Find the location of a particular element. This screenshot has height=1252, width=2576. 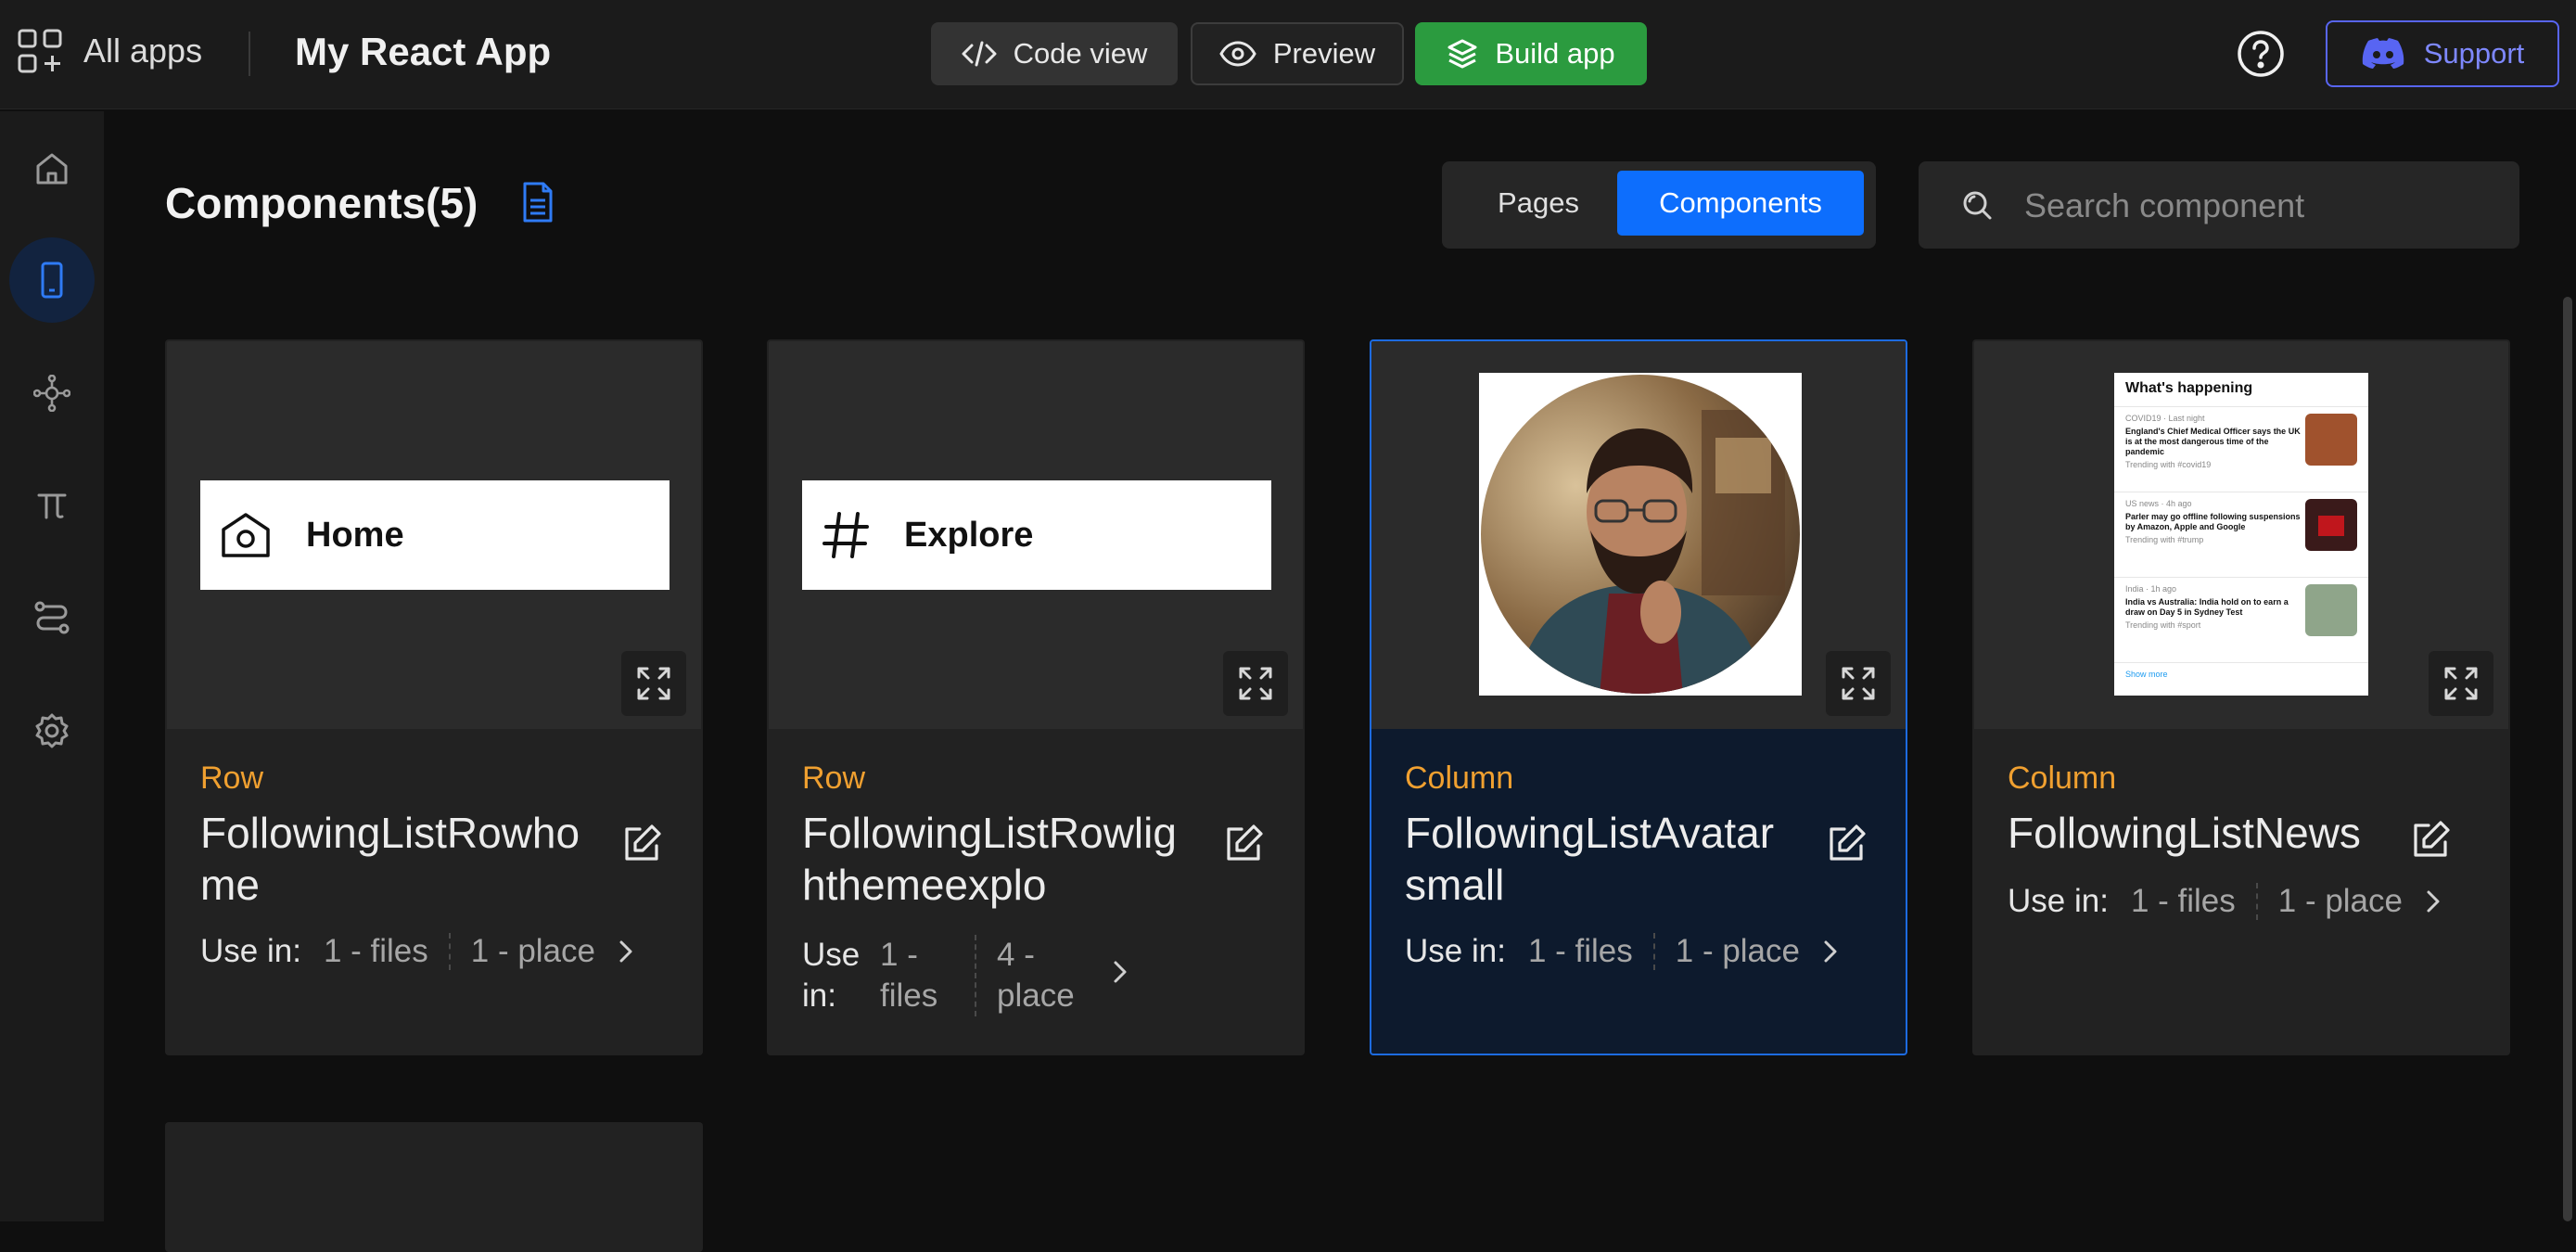

news-meta: US news · 4h ago is located at coordinates (2158, 504).